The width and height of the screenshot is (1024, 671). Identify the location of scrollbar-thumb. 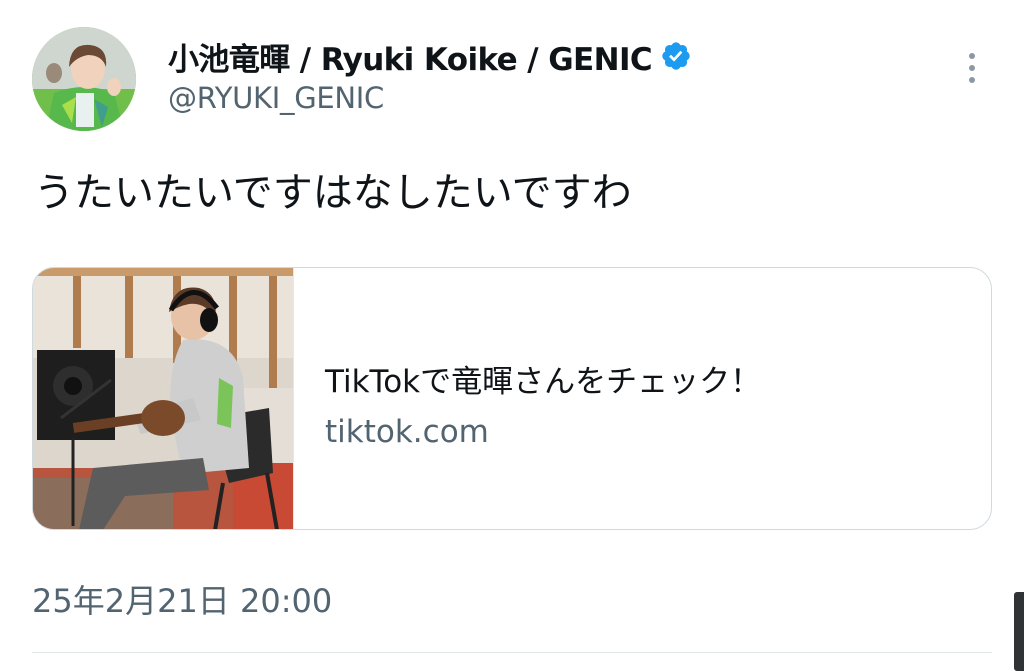
(1019, 631).